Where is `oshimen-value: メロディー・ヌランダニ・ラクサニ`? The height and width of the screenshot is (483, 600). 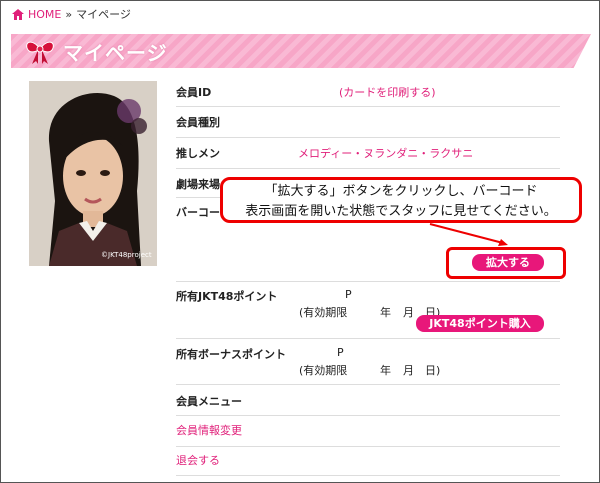 oshimen-value: メロディー・ヌランダニ・ラクサニ is located at coordinates (386, 153).